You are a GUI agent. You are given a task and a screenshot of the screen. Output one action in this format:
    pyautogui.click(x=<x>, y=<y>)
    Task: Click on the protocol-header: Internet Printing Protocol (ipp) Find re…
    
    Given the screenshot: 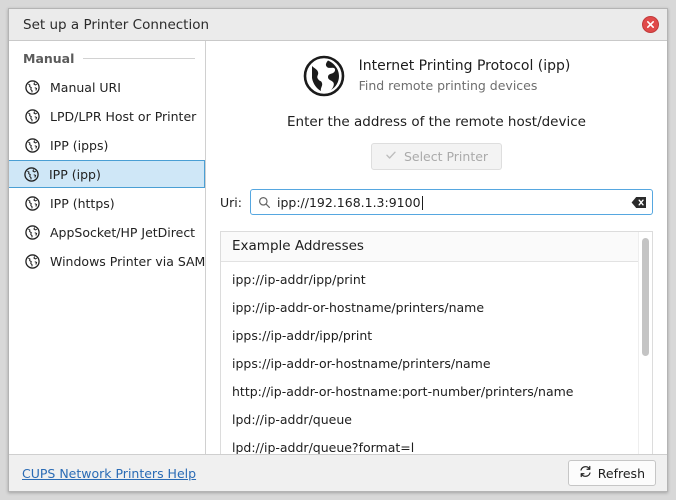 What is the action you would take?
    pyautogui.click(x=436, y=76)
    